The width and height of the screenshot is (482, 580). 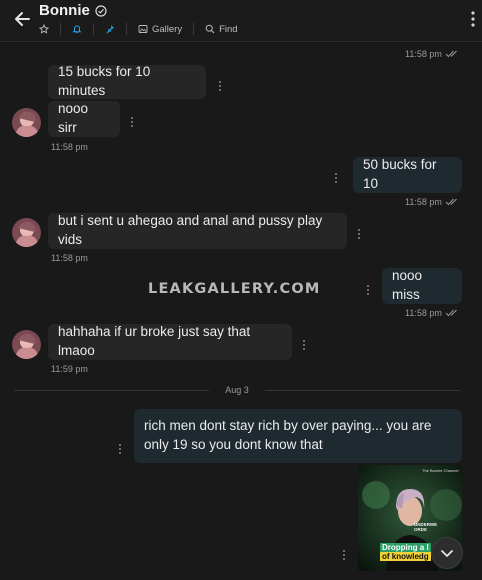 I want to click on message-bubble-outgoing: 50 bucks for 10, so click(x=407, y=175).